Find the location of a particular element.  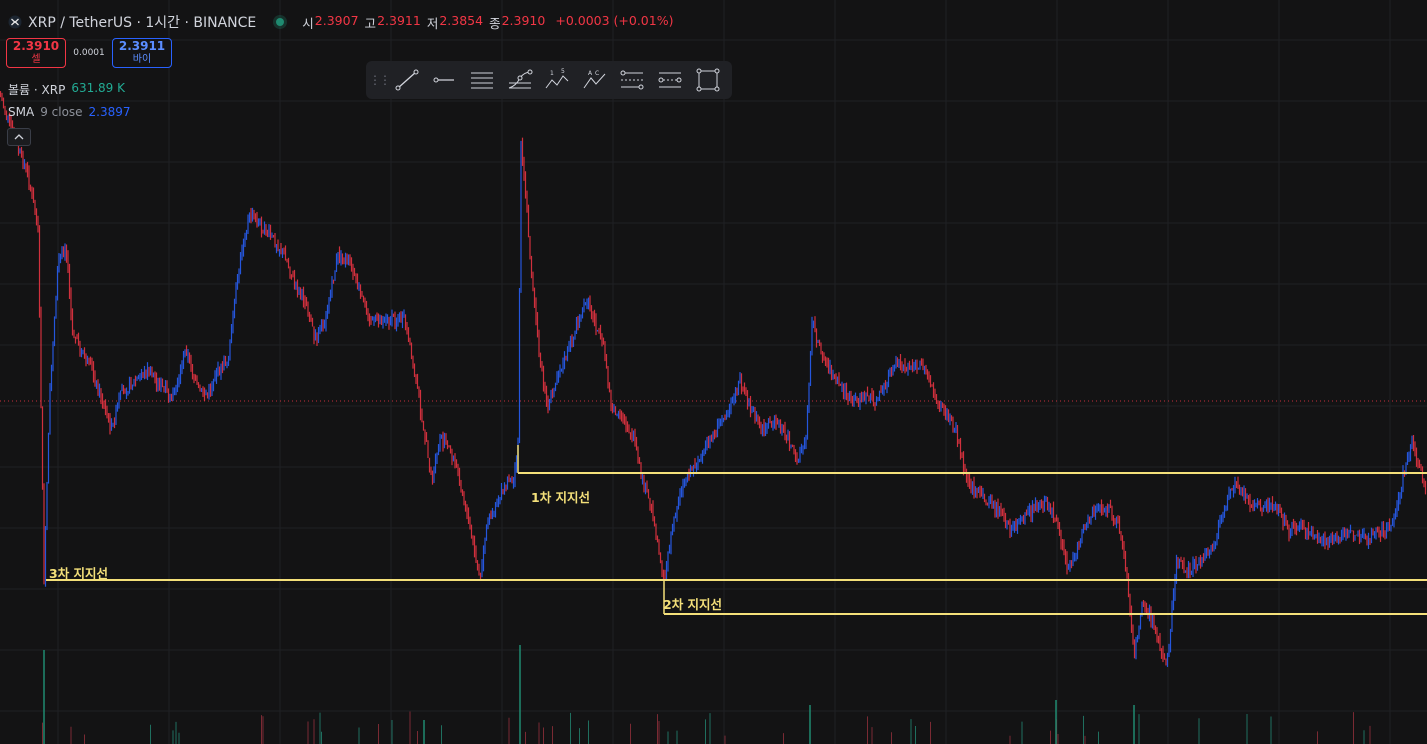

support-label-2: 2차 지지선 is located at coordinates (692, 603).